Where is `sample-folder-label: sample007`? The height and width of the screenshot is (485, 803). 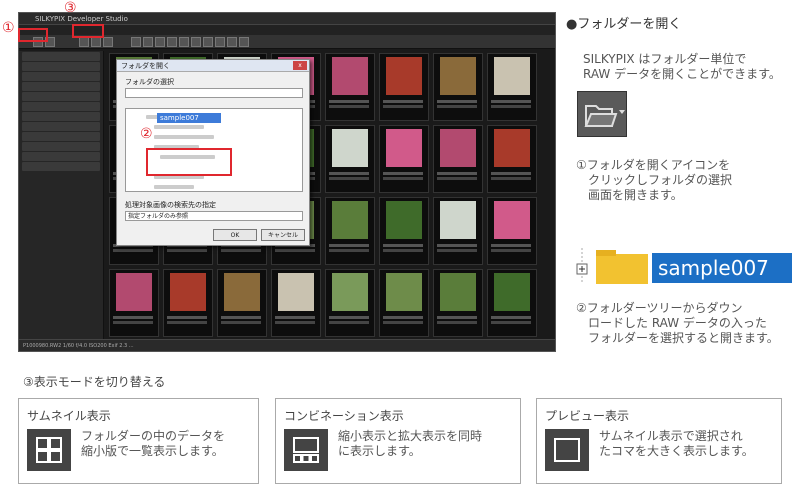
sample-folder-label: sample007 is located at coordinates (722, 268).